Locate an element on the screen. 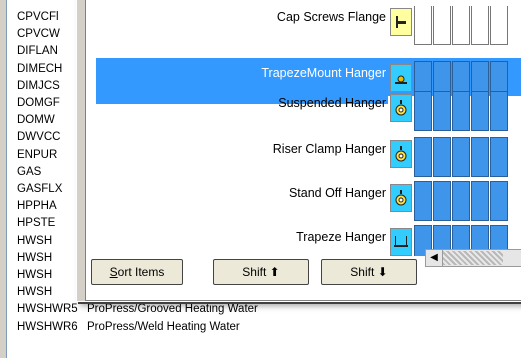 The image size is (521, 358). item-row: Suspended Hanger is located at coordinates (308, 111).